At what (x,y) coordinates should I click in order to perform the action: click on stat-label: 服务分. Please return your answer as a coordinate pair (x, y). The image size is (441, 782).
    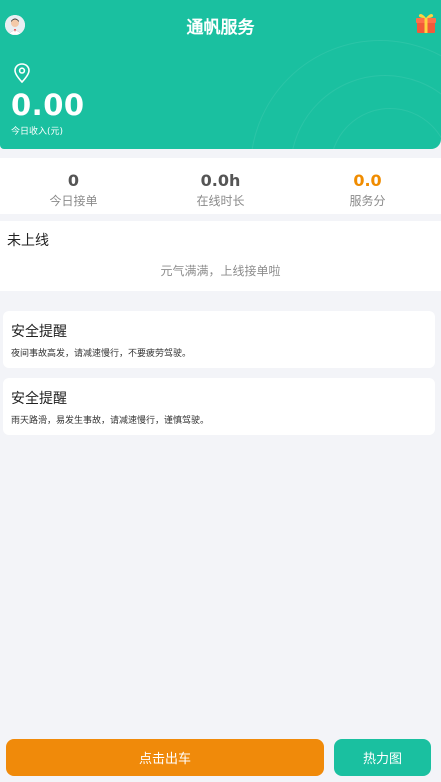
    Looking at the image, I should click on (367, 201).